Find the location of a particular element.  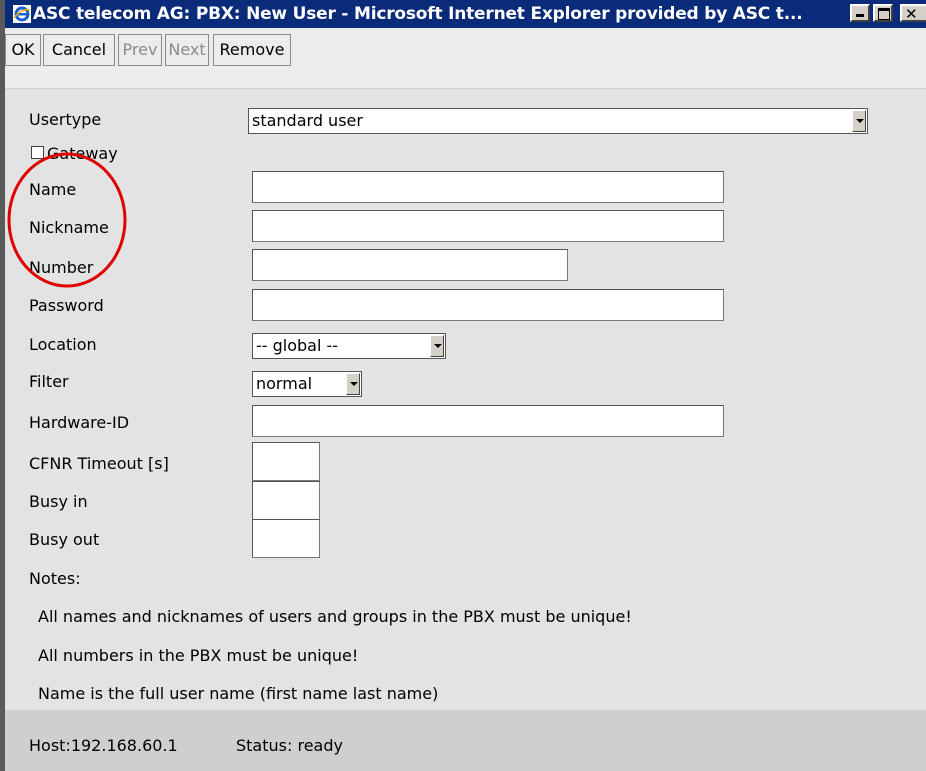

next-button: Next is located at coordinates (187, 50).